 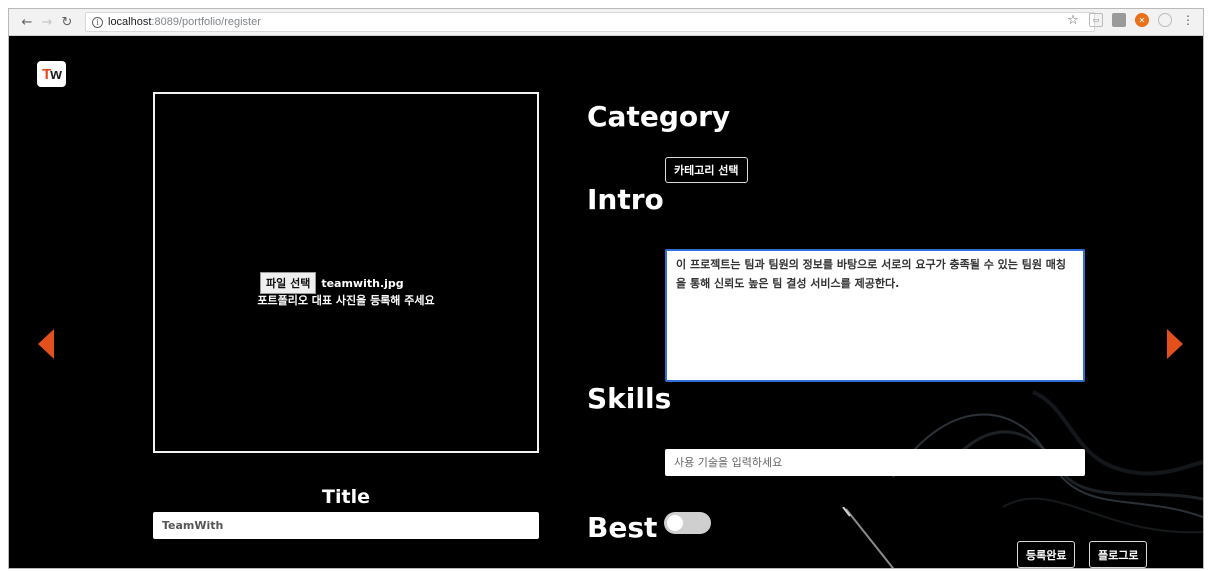 I want to click on file-input: 파일 선택 teamwith.jpg, so click(x=332, y=283).